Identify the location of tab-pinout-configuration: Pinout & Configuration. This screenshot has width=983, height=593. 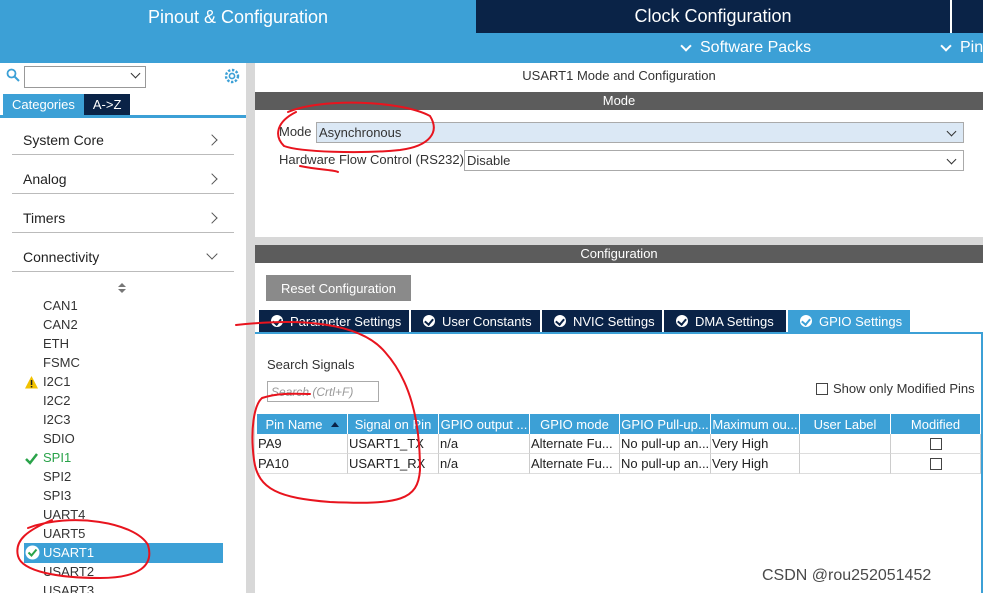
(238, 17).